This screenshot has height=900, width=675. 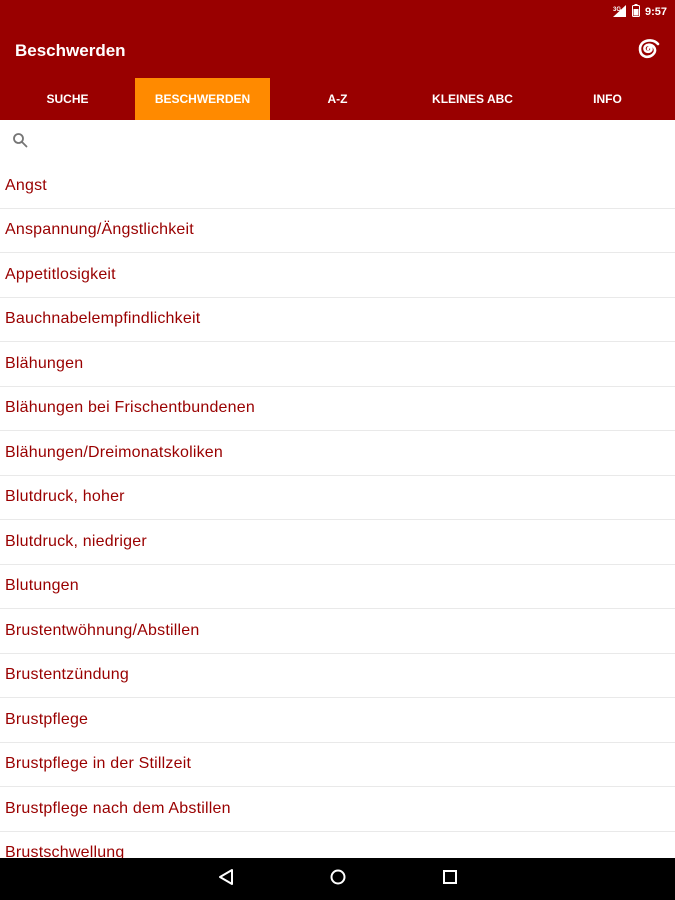 I want to click on list-item: Brustpflege nach dem Abstillen, so click(x=337, y=809).